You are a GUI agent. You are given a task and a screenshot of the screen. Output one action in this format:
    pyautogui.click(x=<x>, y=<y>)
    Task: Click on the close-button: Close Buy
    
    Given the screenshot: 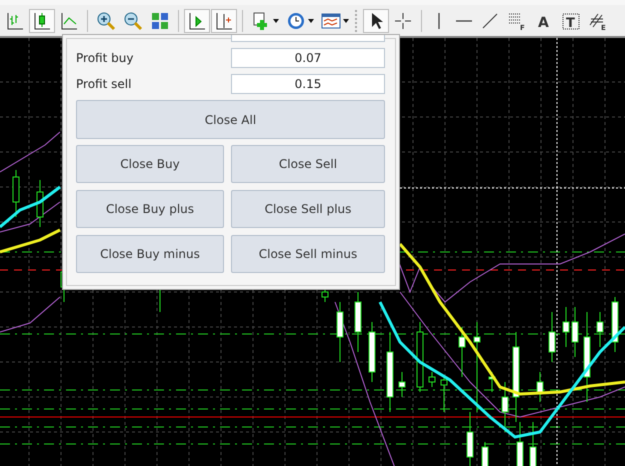 What is the action you would take?
    pyautogui.click(x=150, y=164)
    